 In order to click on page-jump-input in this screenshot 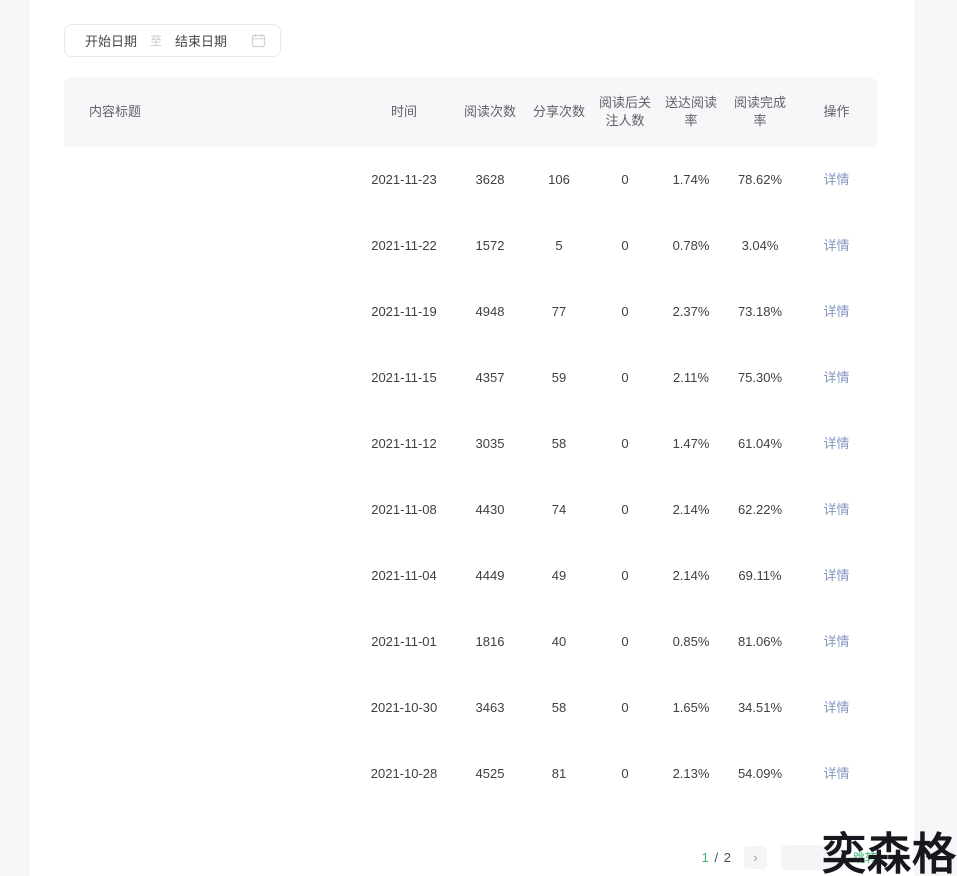, I will do `click(812, 857)`.